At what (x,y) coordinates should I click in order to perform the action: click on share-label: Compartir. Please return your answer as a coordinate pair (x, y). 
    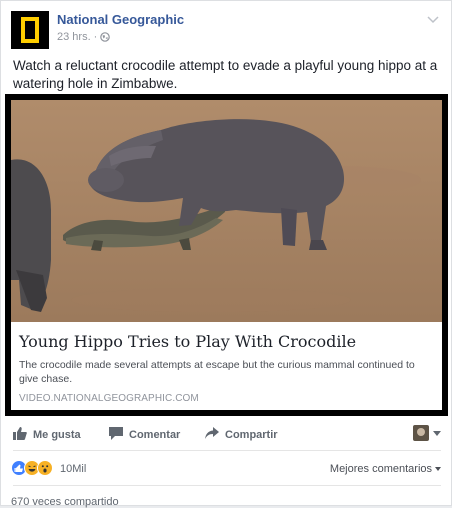
    Looking at the image, I should click on (251, 434).